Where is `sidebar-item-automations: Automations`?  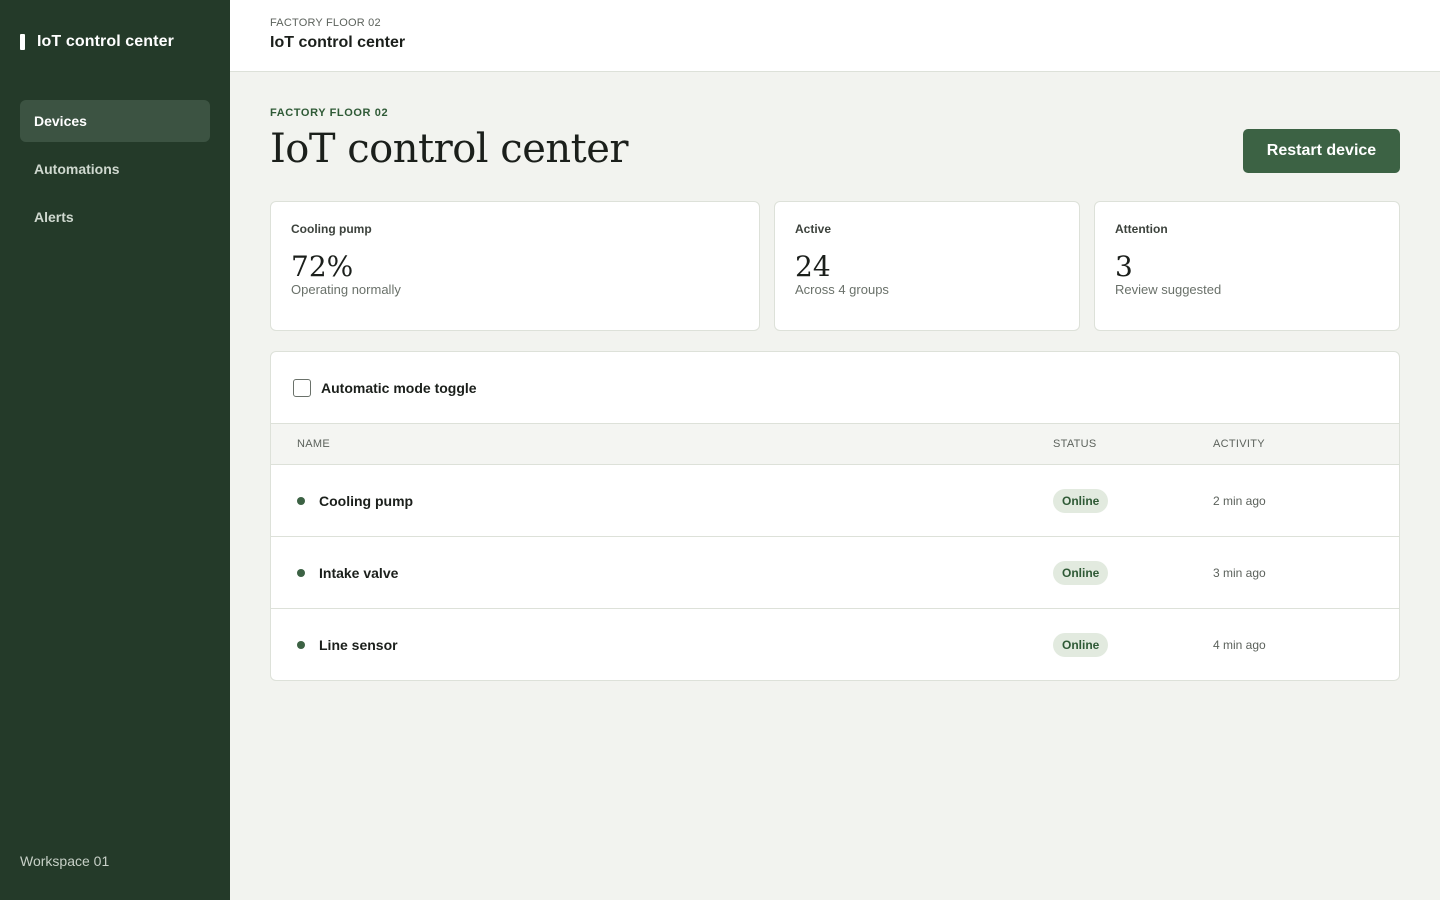
sidebar-item-automations: Automations is located at coordinates (115, 169).